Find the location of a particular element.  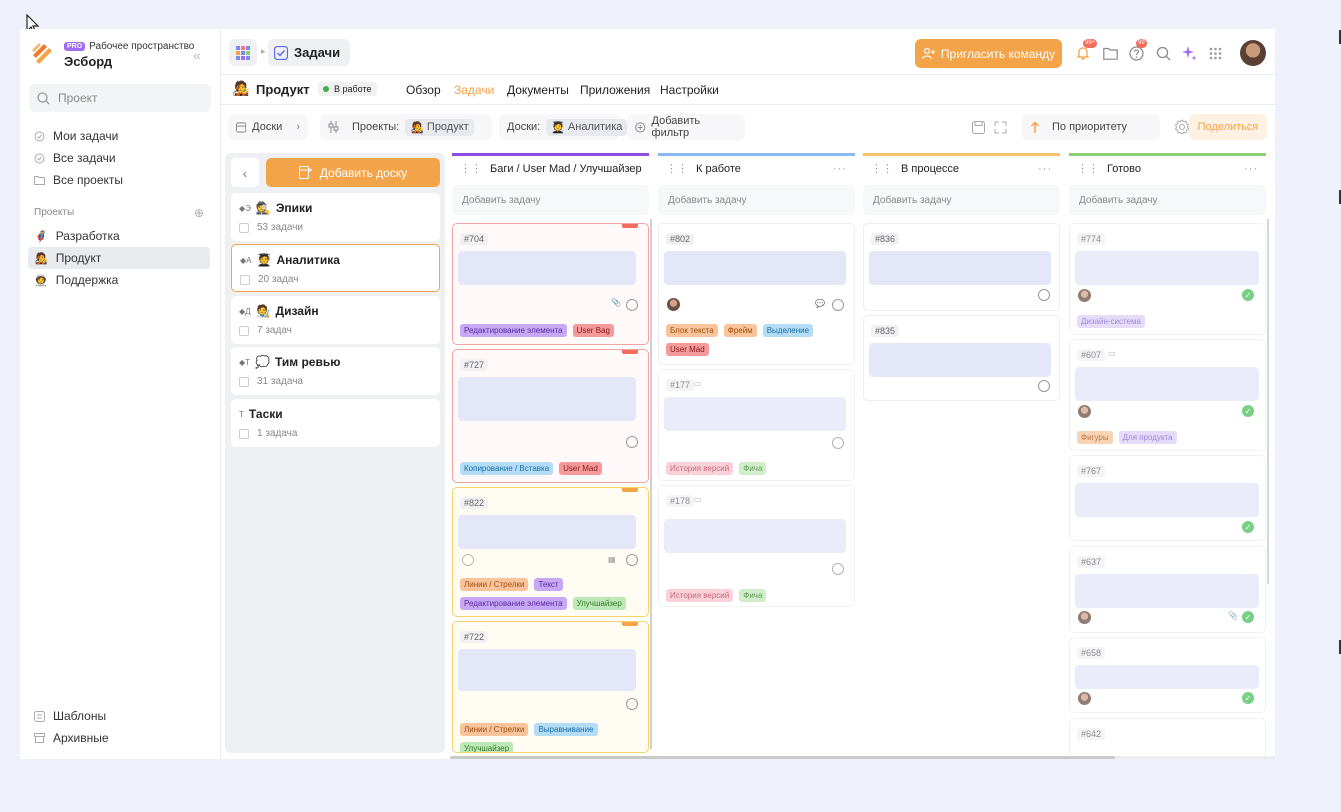

boards-filter: Доски: 🧑‍🎓 Аналитика is located at coordinates (563, 127).